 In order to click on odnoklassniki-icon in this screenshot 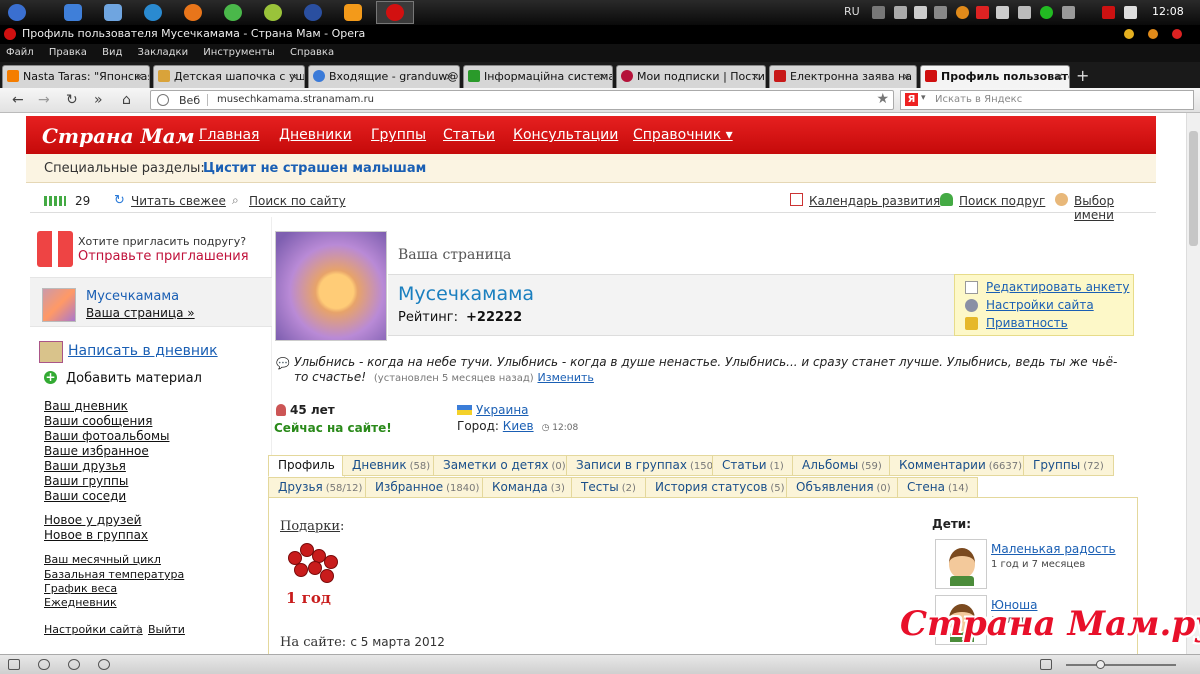, I will do `click(353, 12)`.